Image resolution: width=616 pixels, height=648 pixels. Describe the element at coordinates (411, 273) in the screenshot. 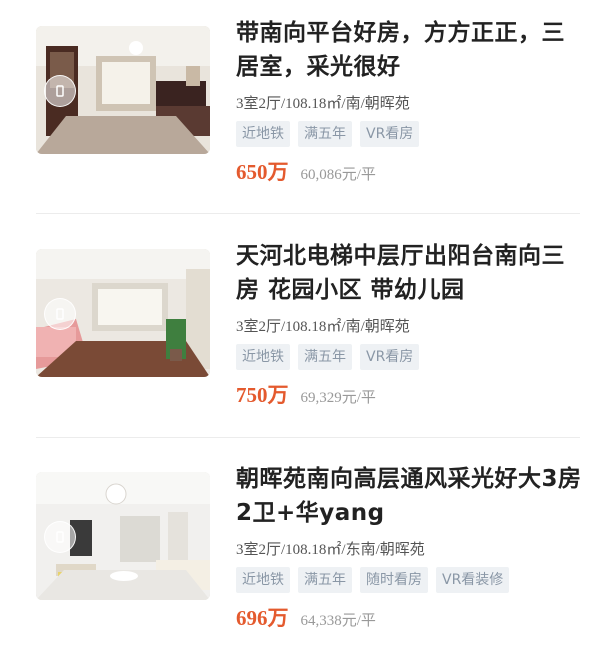

I see `listing-title: 天河北电梯中层厅出阳台南向三房 花园小区 带幼儿园` at that location.